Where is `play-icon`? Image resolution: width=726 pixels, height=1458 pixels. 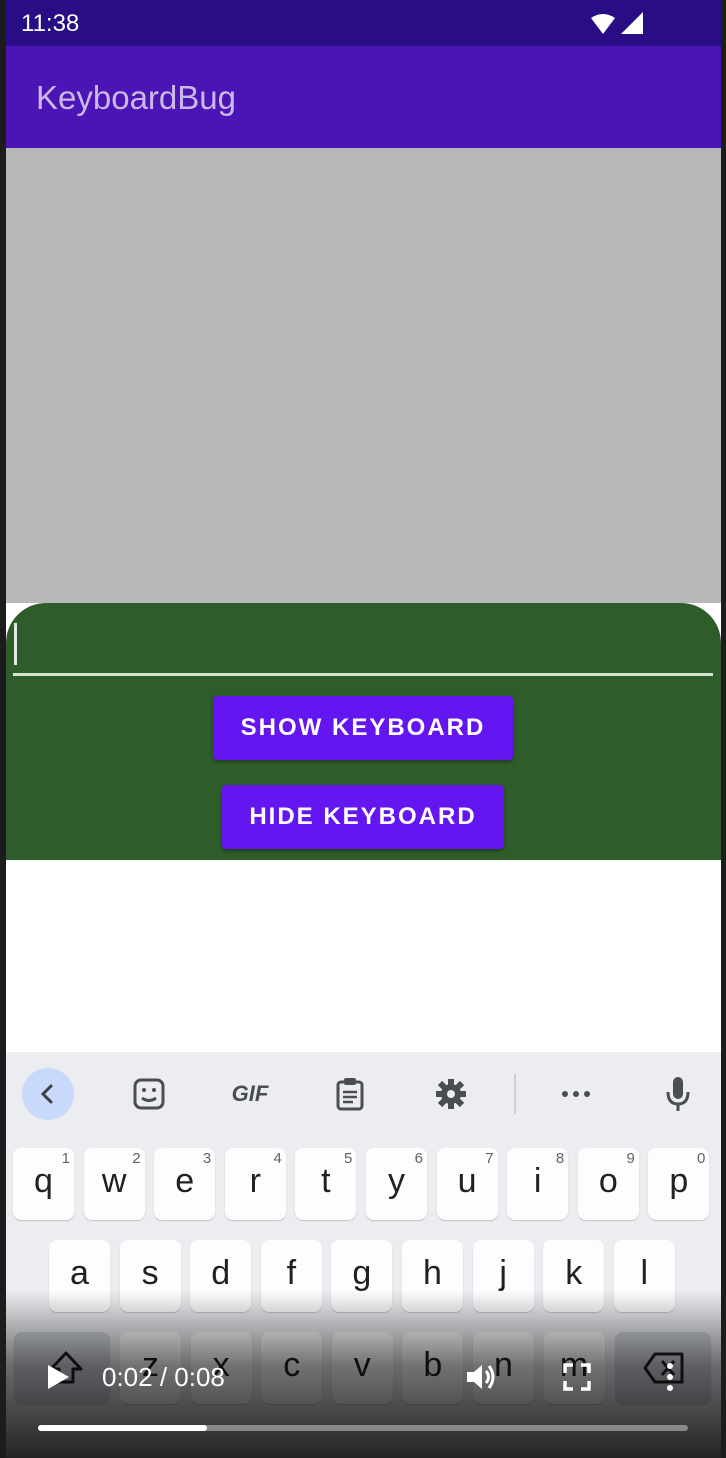
play-icon is located at coordinates (57, 1377).